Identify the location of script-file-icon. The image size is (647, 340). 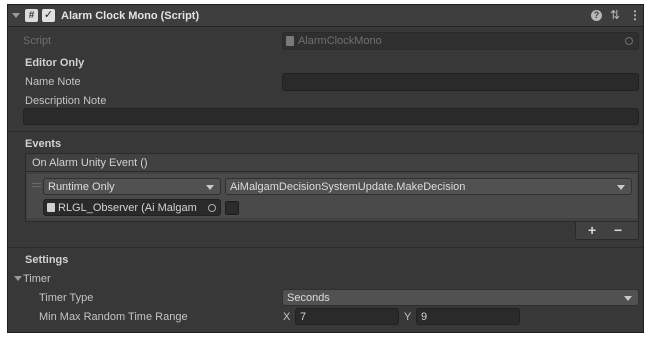
(290, 41).